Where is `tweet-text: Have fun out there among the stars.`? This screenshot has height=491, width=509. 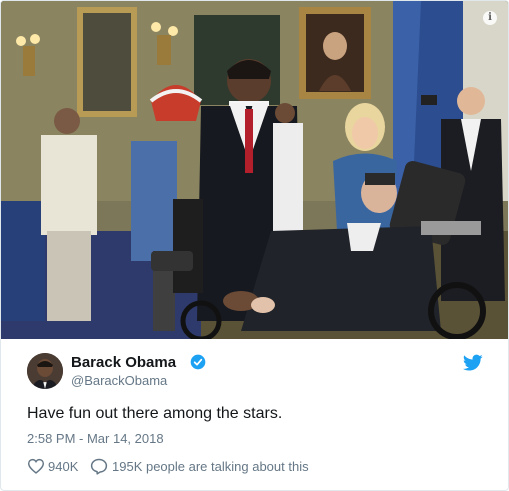
tweet-text: Have fun out there among the stars. is located at coordinates (155, 413).